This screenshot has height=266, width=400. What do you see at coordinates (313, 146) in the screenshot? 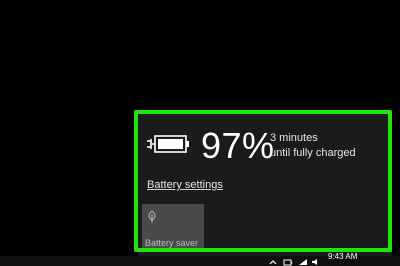
I see `charge-time-remaining: 3 minutes until fully charged` at bounding box center [313, 146].